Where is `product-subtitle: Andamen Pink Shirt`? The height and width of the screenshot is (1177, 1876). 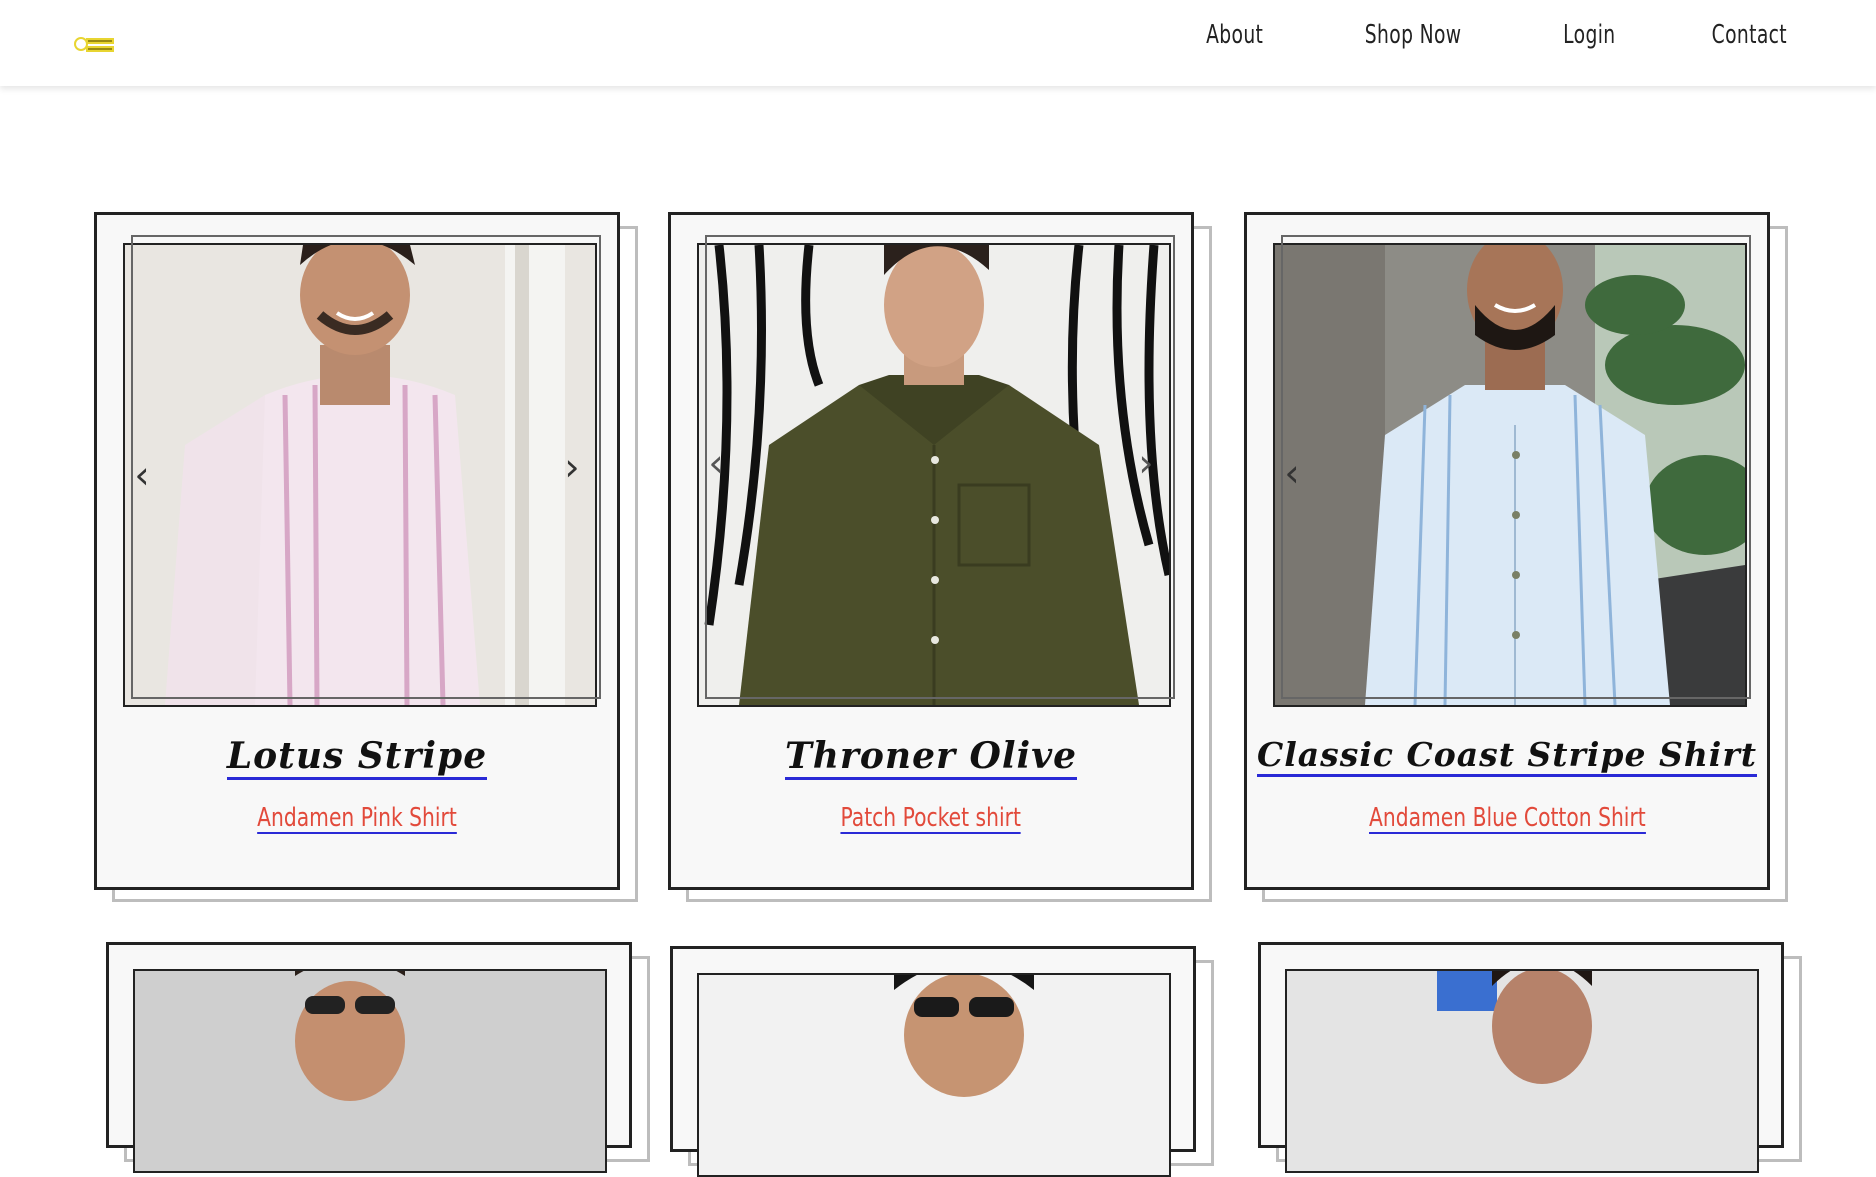 product-subtitle: Andamen Pink Shirt is located at coordinates (357, 819).